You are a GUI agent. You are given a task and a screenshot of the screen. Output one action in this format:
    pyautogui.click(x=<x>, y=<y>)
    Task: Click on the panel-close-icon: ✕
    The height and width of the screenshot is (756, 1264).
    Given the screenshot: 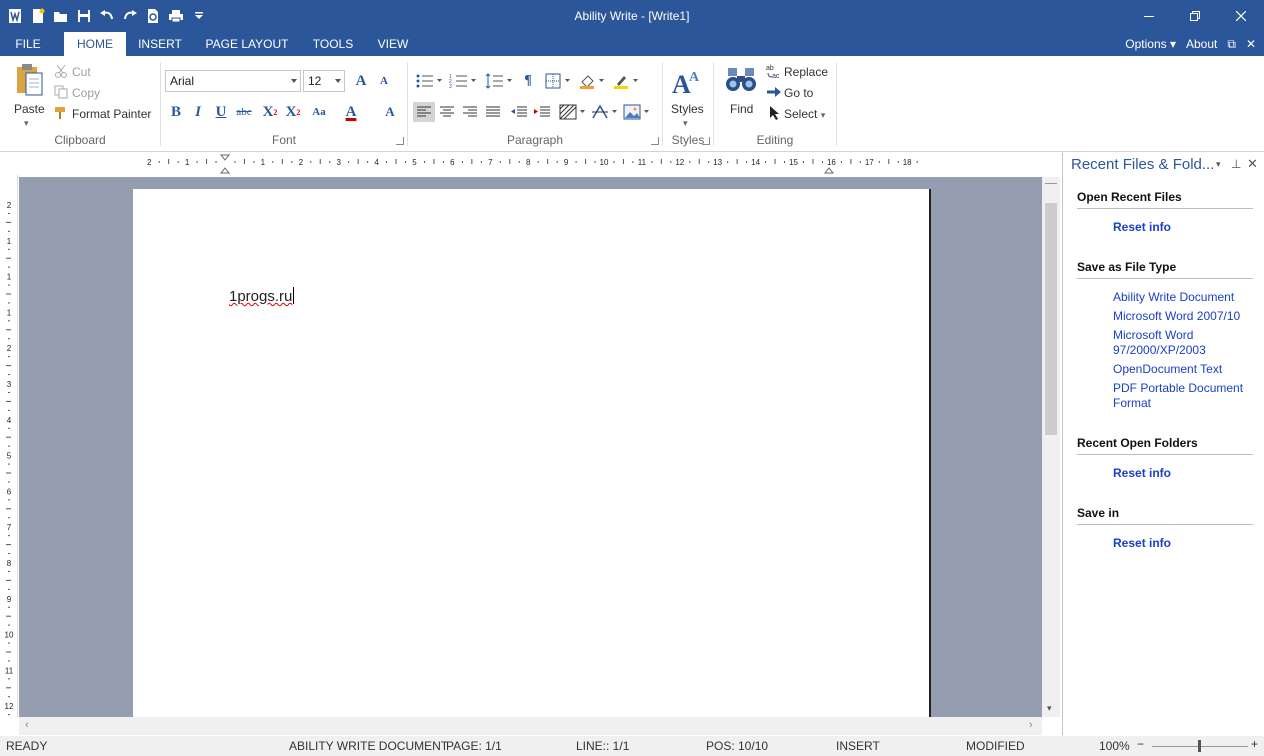 What is the action you would take?
    pyautogui.click(x=1252, y=164)
    